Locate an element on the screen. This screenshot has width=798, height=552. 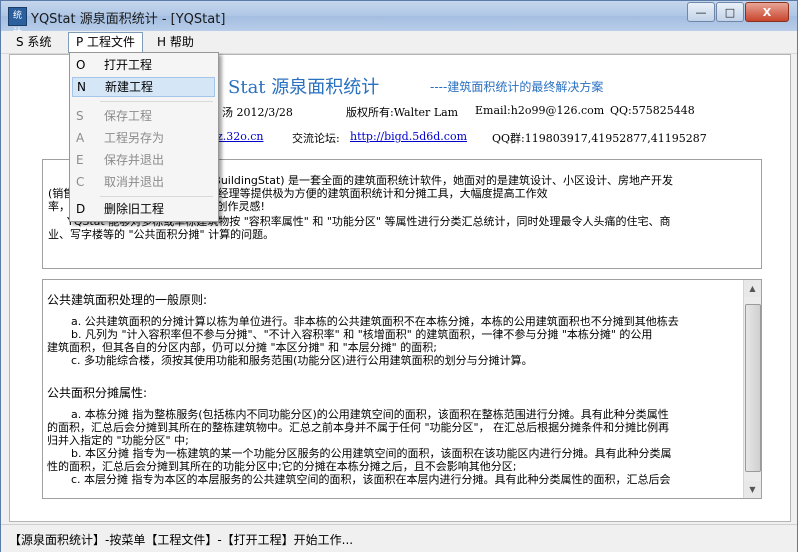
shortcut-key: S is located at coordinates (80, 116).